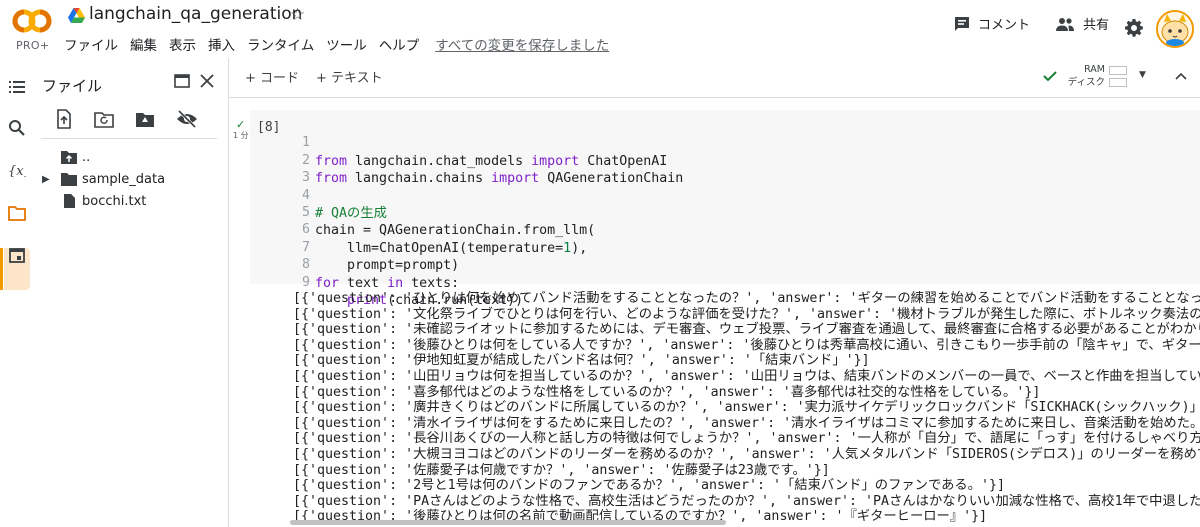 The width and height of the screenshot is (1200, 527). What do you see at coordinates (207, 81) in the screenshot?
I see `close-icon` at bounding box center [207, 81].